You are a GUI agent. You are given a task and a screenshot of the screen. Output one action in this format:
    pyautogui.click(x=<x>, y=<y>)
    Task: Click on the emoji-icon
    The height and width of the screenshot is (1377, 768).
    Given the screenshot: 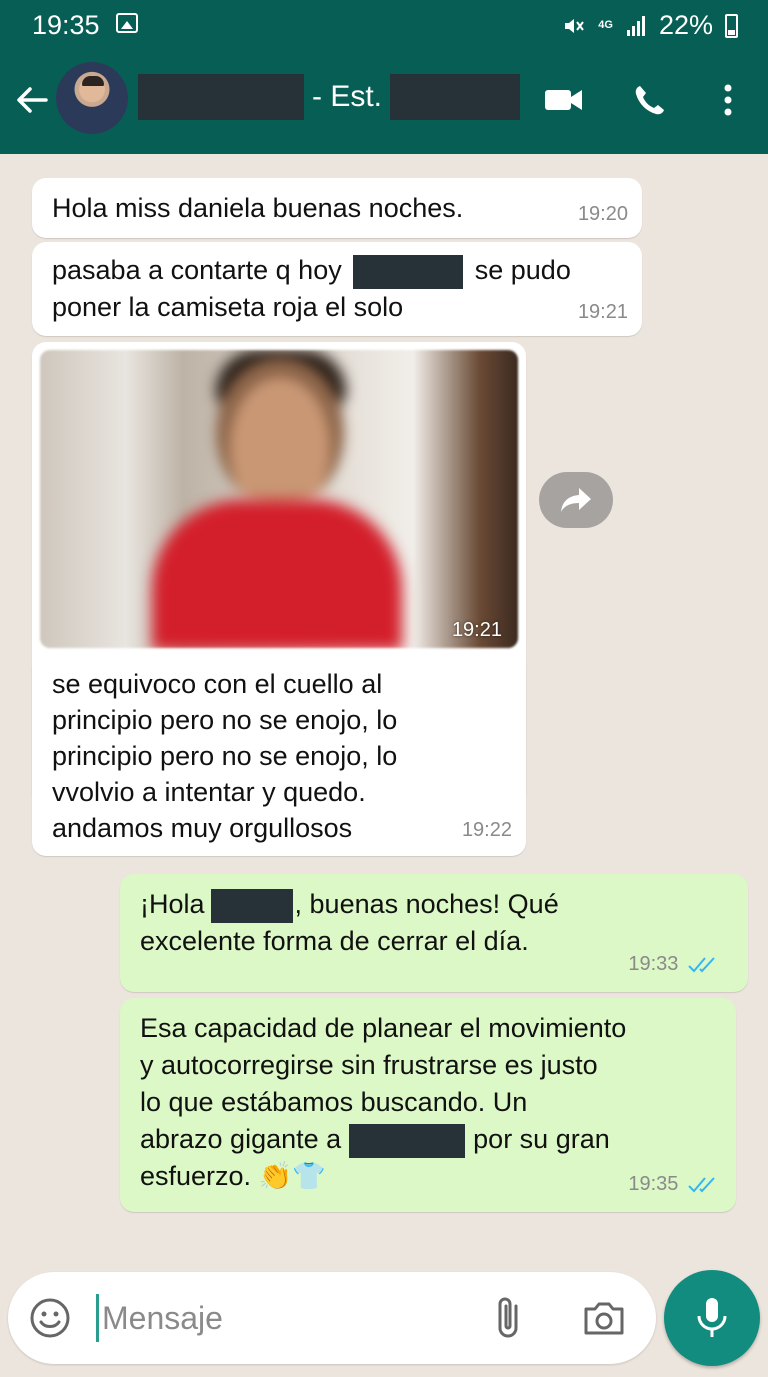 What is the action you would take?
    pyautogui.click(x=50, y=1318)
    